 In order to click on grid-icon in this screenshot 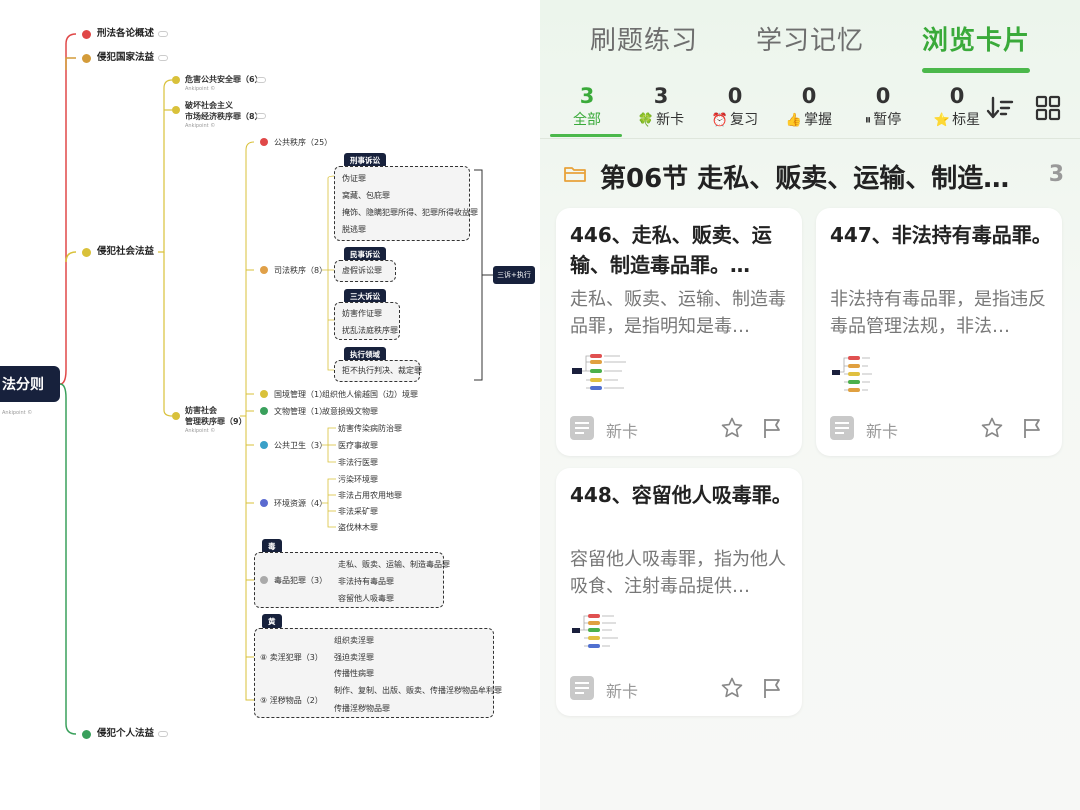, I will do `click(1048, 108)`.